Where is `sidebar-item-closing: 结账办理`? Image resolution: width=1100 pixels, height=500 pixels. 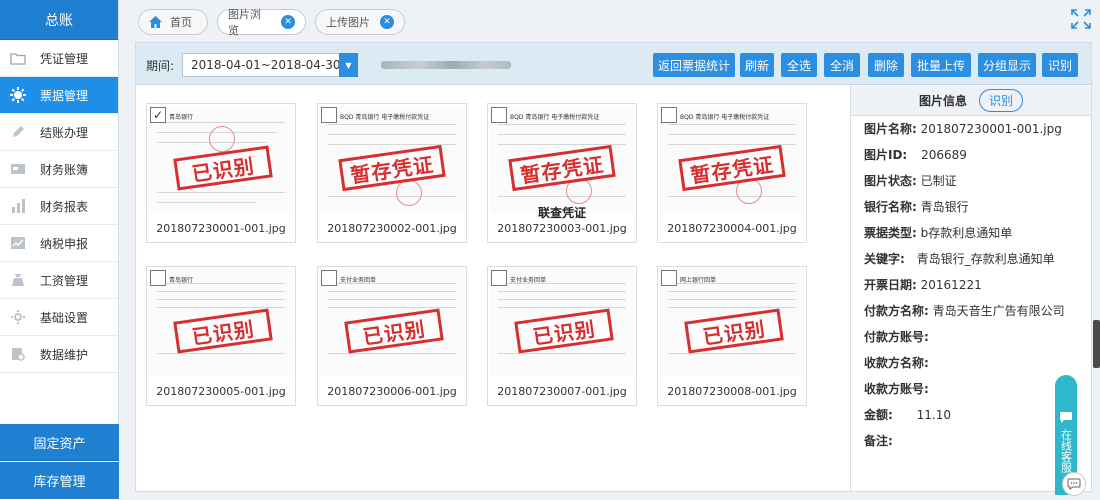
sidebar-item-closing: 结账办理 is located at coordinates (59, 132).